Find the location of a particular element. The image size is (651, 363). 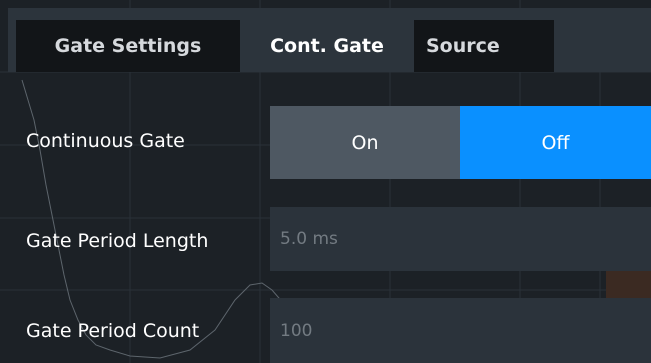

gate-period-length-label: Gate Period Length is located at coordinates (117, 241).